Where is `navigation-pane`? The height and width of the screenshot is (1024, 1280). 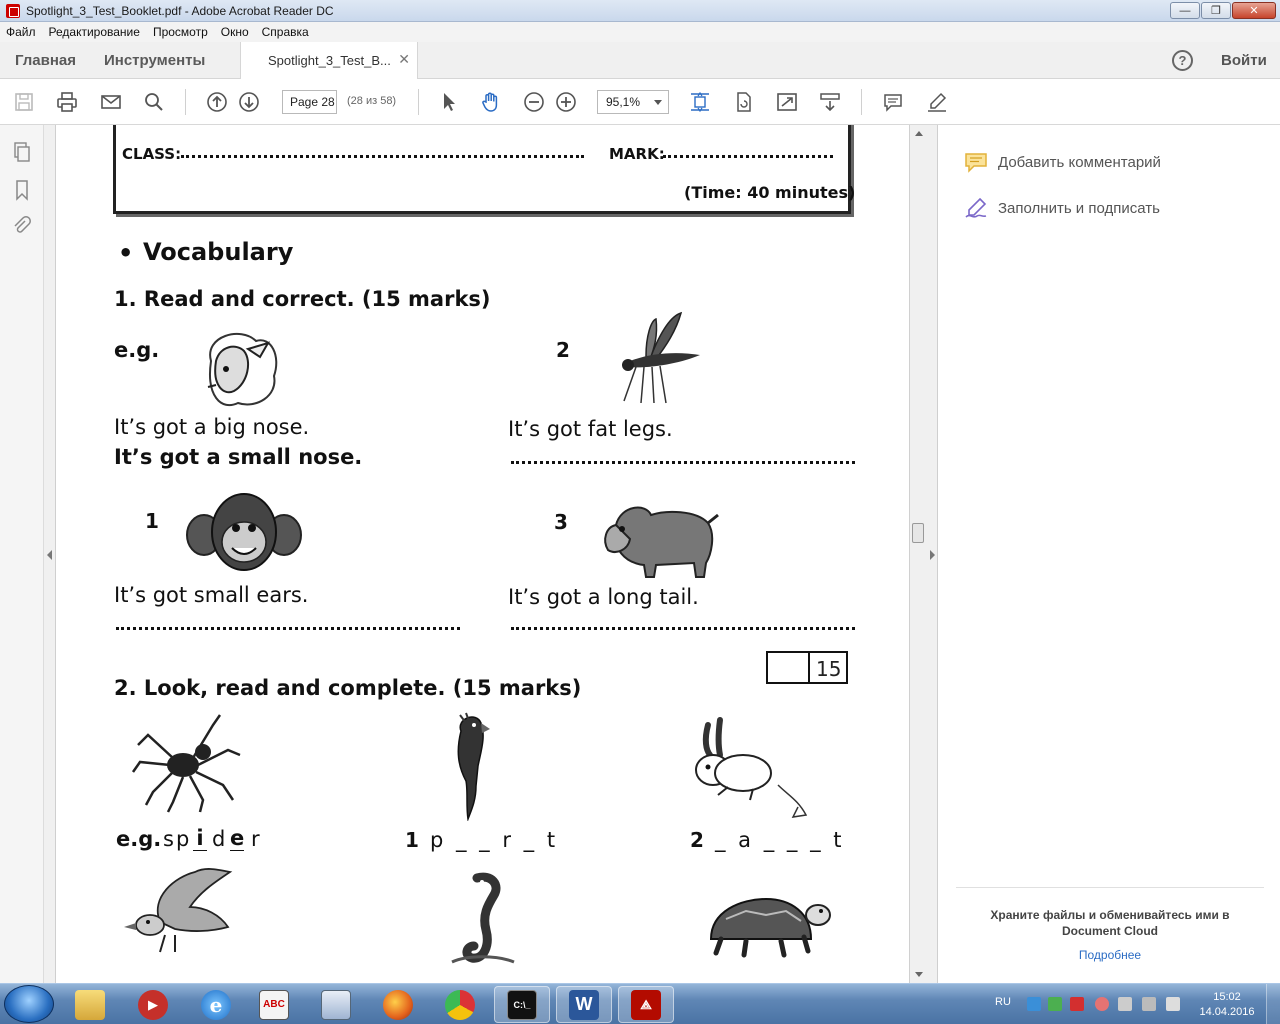 navigation-pane is located at coordinates (22, 554).